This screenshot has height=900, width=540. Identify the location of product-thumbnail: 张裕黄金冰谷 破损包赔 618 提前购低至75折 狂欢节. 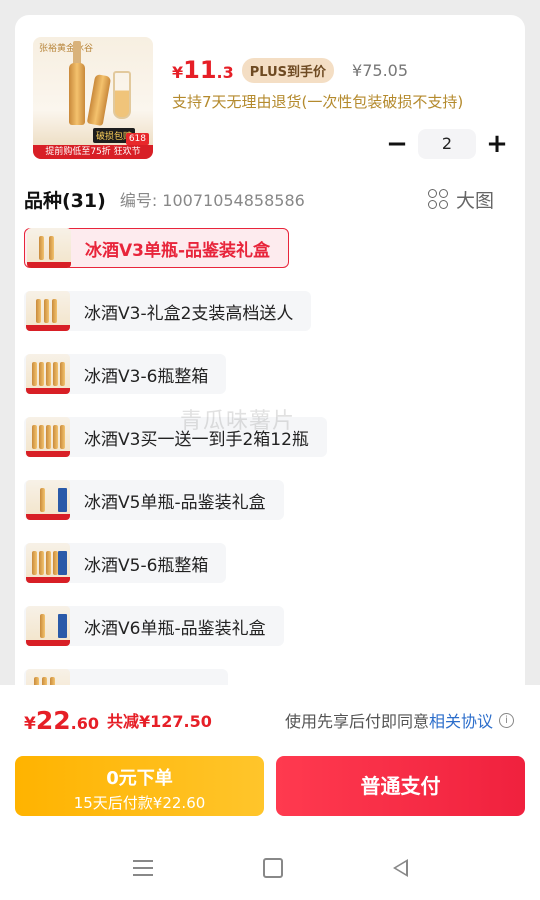
(93, 98).